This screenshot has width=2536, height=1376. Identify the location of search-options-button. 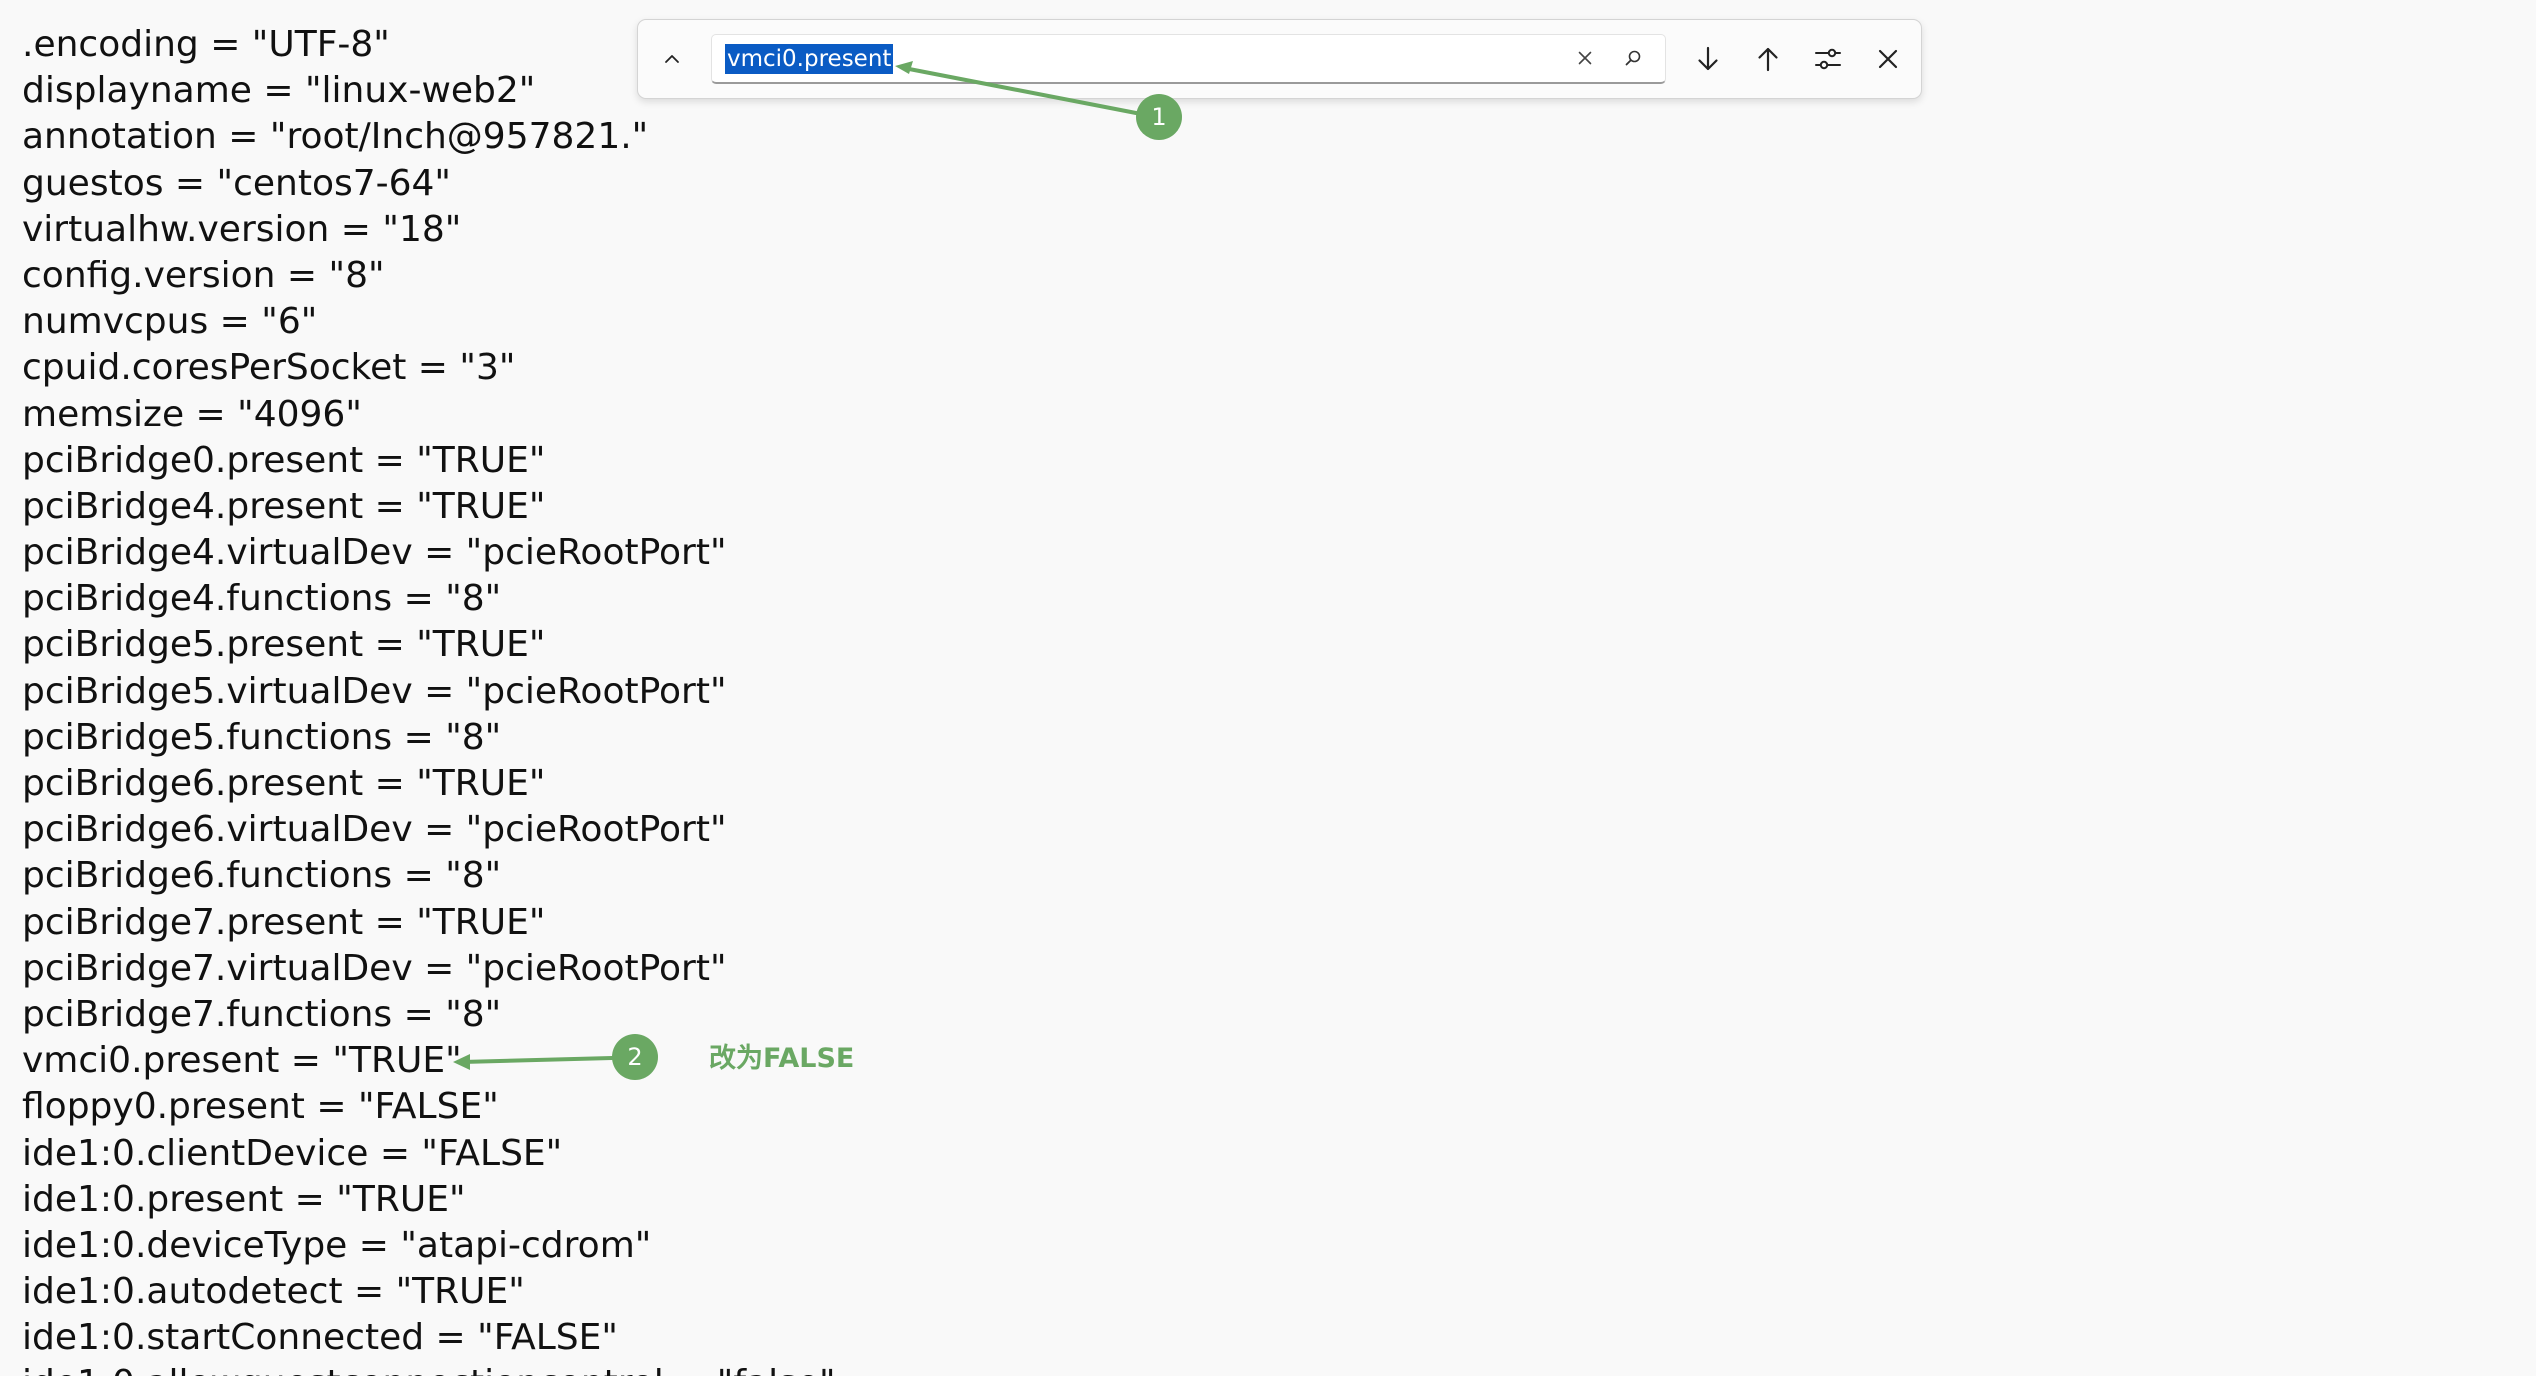
(1828, 59).